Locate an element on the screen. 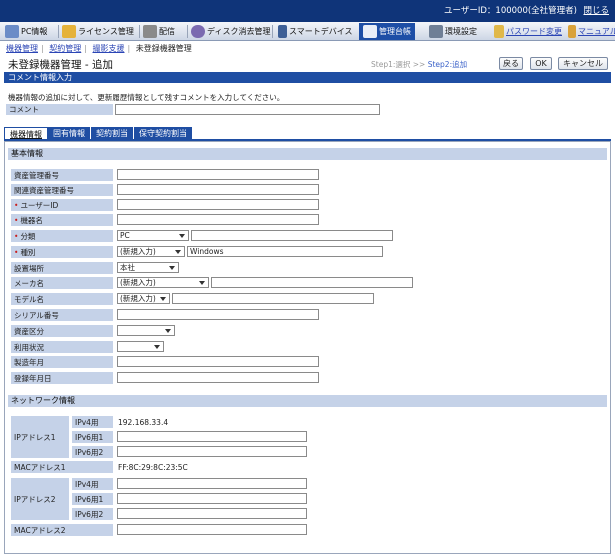  smartphone-icon is located at coordinates (282, 31).